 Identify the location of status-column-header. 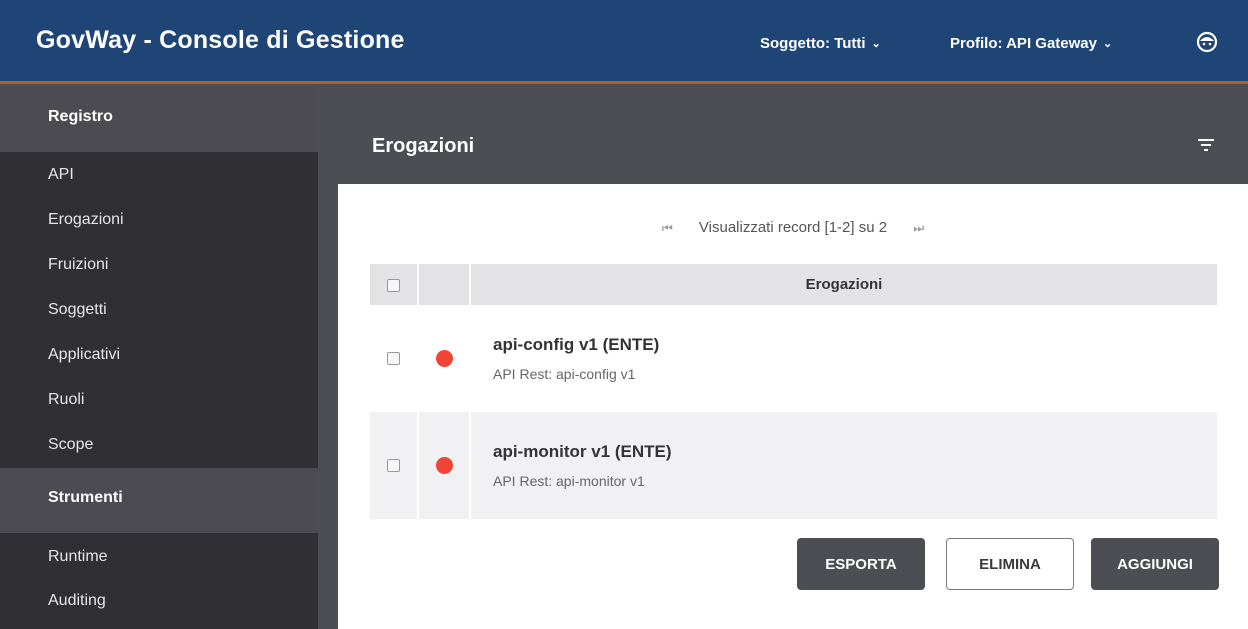
(444, 284).